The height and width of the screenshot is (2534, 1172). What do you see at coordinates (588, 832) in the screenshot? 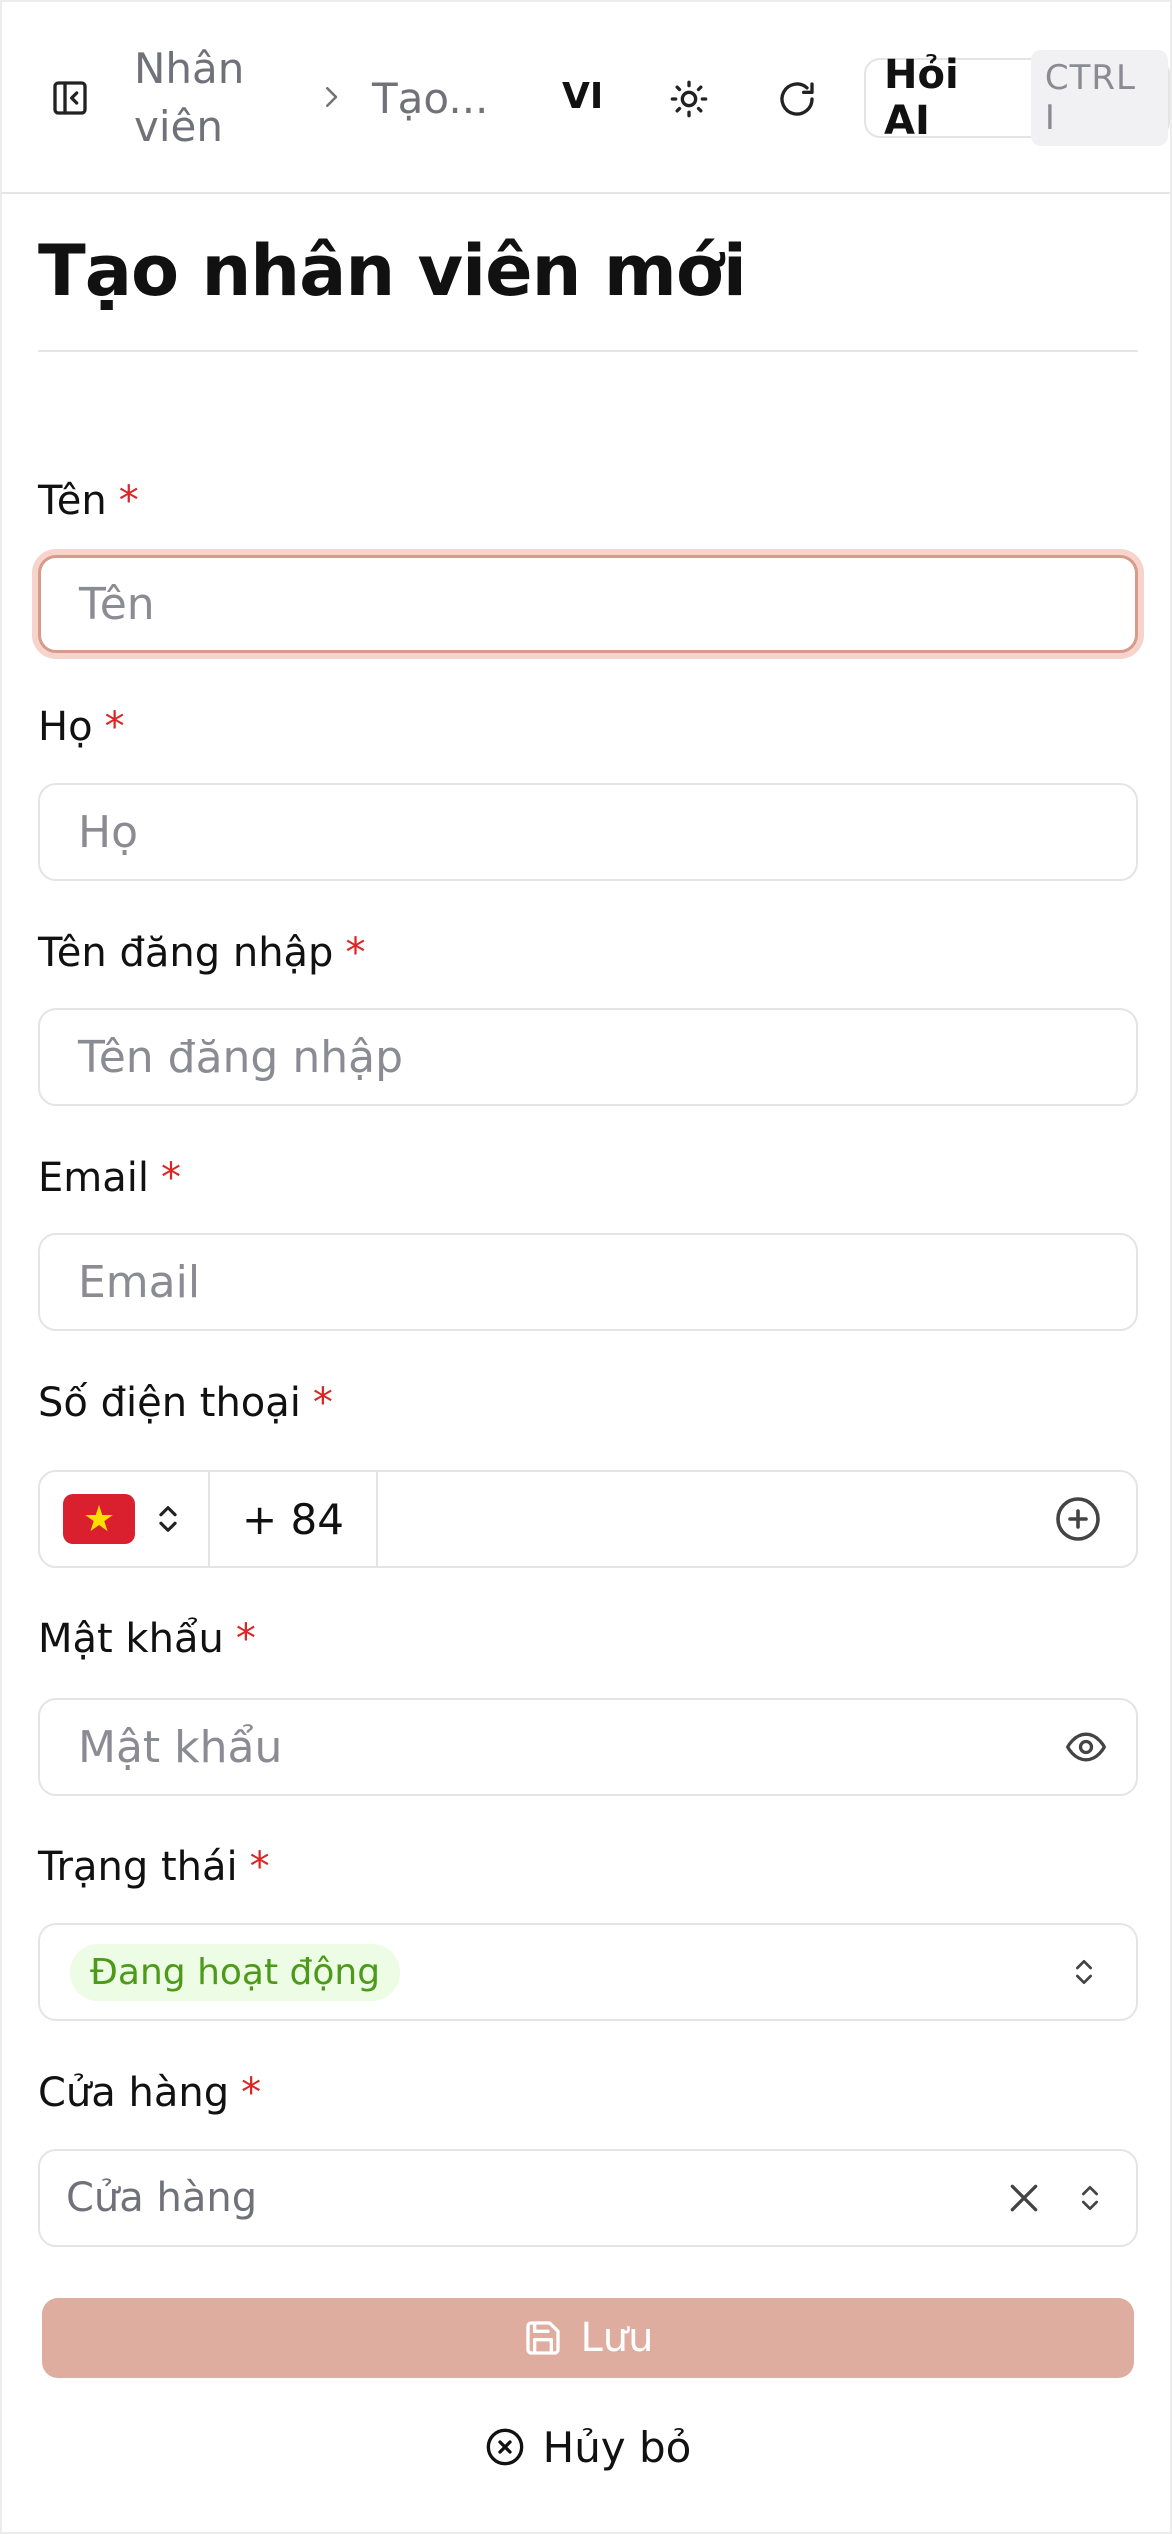
I see `last-name-input: Họ` at bounding box center [588, 832].